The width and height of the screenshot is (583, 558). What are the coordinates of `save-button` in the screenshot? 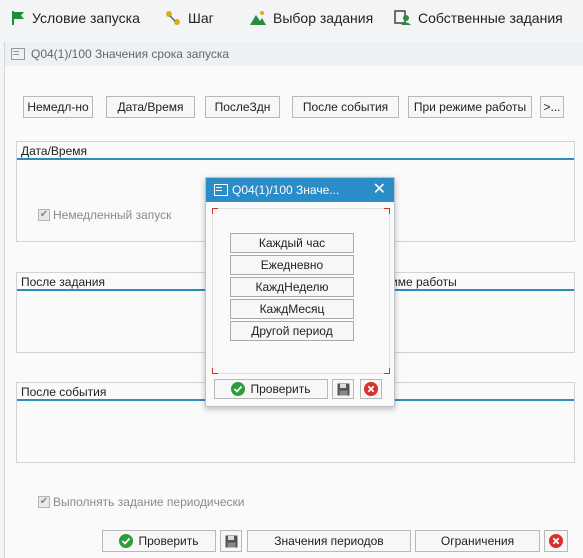 It's located at (231, 541).